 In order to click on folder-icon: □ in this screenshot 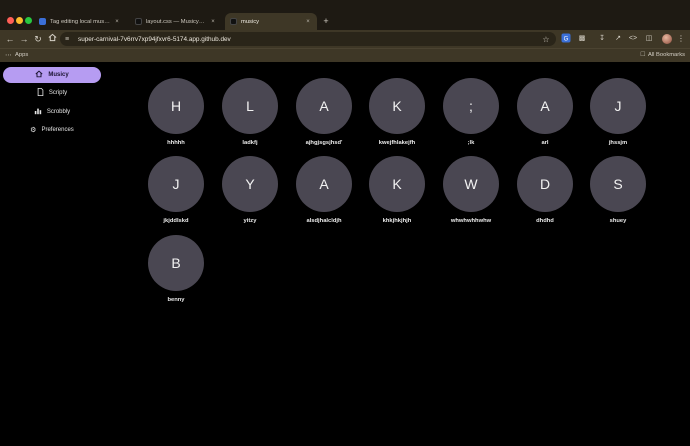, I will do `click(642, 54)`.